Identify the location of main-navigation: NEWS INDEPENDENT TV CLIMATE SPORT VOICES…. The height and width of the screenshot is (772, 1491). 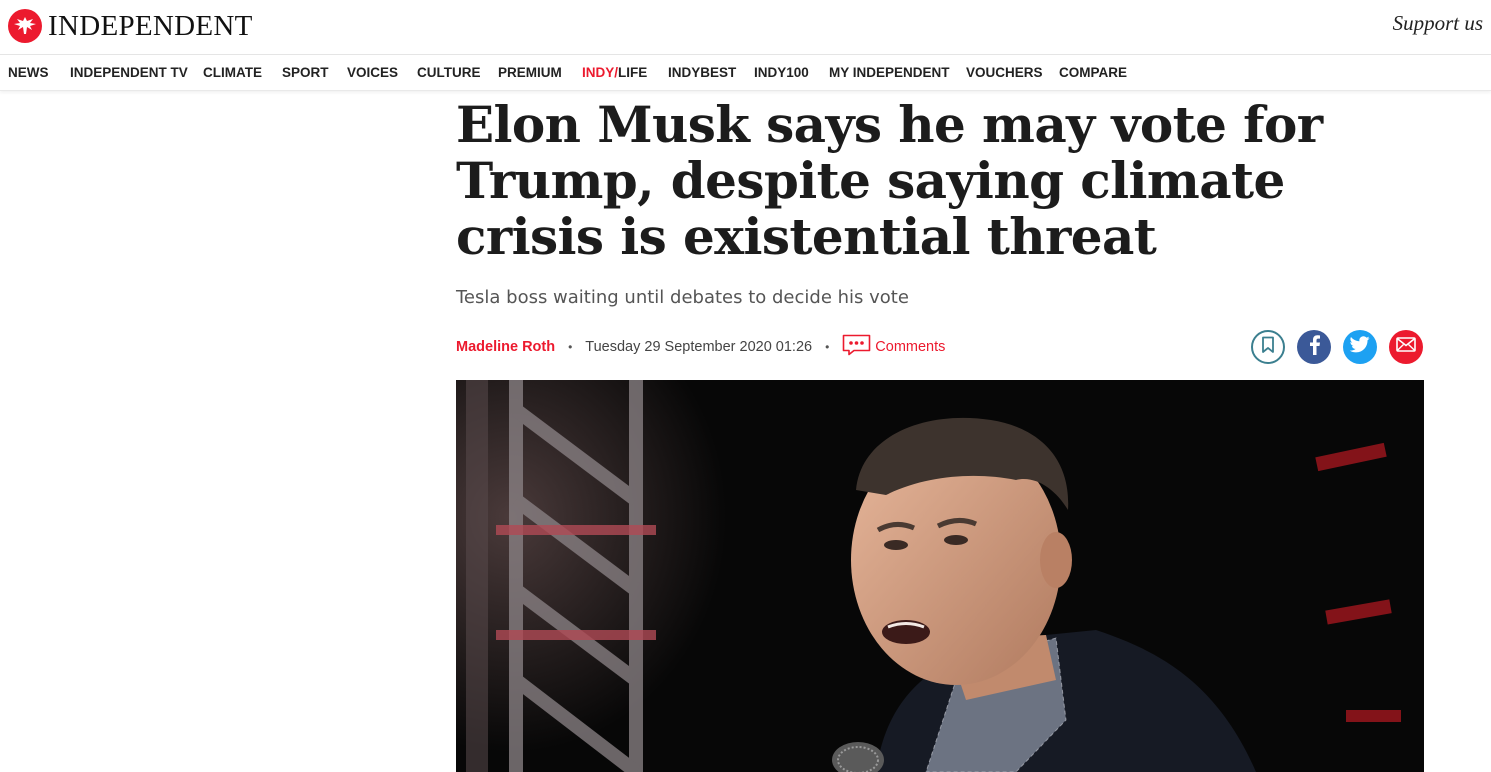
(745, 73).